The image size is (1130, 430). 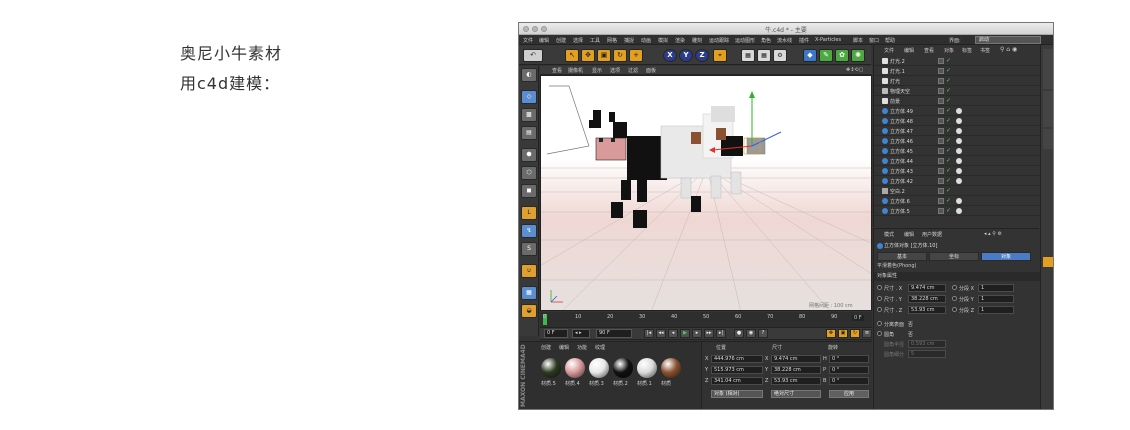 What do you see at coordinates (831, 333) in the screenshot?
I see `position-key-icon: ✥` at bounding box center [831, 333].